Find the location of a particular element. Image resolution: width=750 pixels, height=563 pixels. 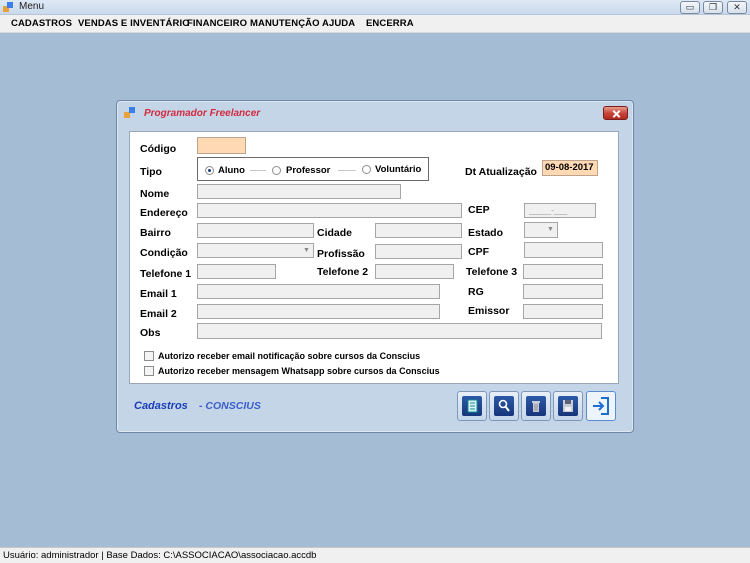

main-title-bar: Menu ▭ ❐ ✕ is located at coordinates (375, 7).